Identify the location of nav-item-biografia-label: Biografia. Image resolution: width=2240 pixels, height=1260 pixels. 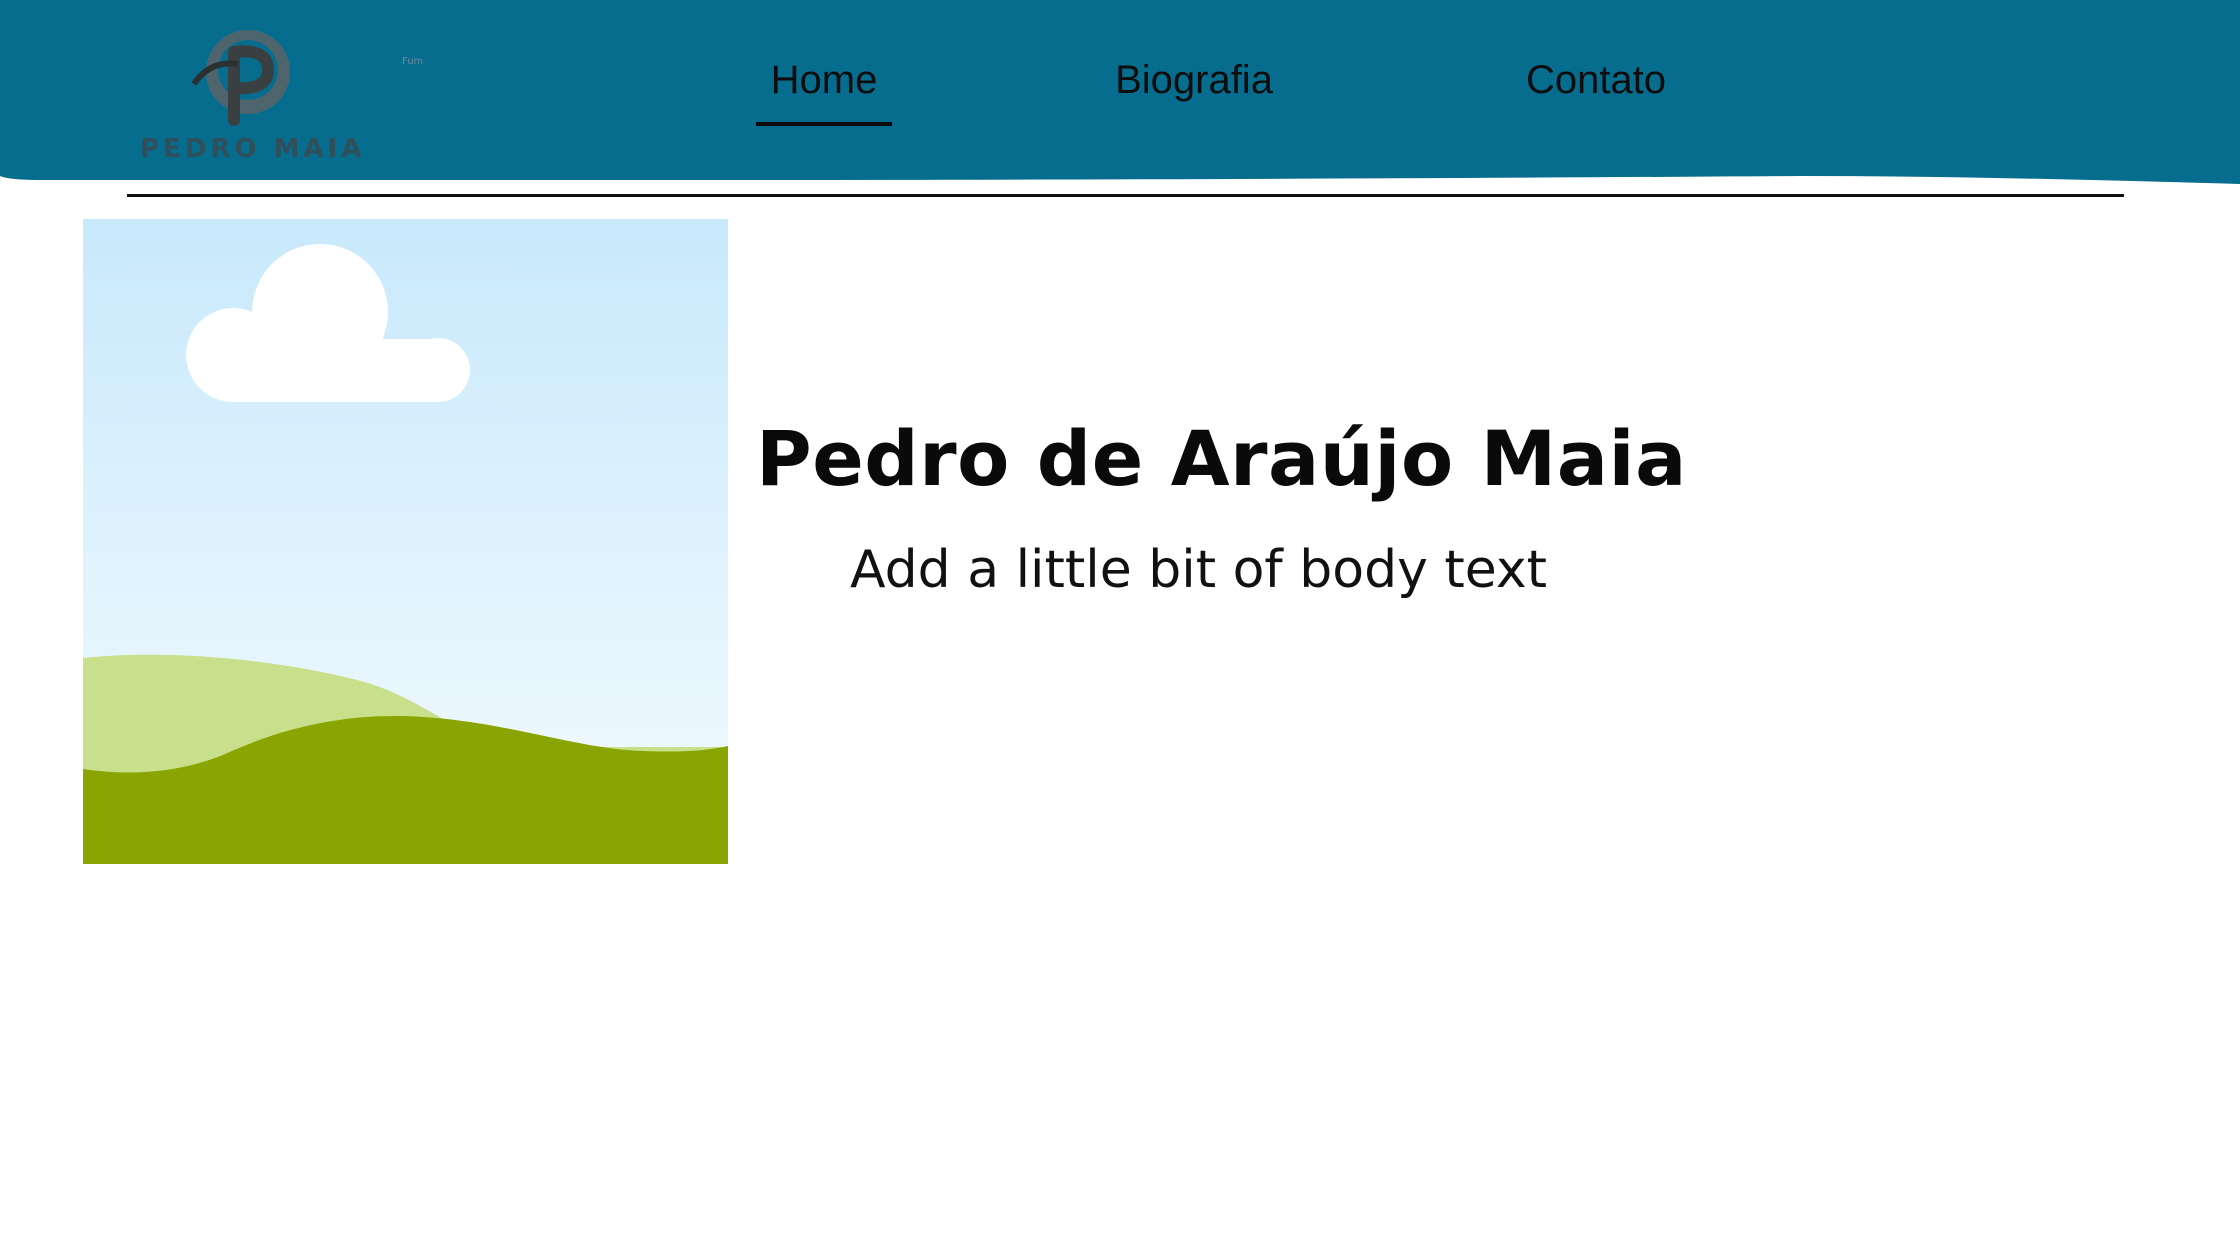
(1194, 80).